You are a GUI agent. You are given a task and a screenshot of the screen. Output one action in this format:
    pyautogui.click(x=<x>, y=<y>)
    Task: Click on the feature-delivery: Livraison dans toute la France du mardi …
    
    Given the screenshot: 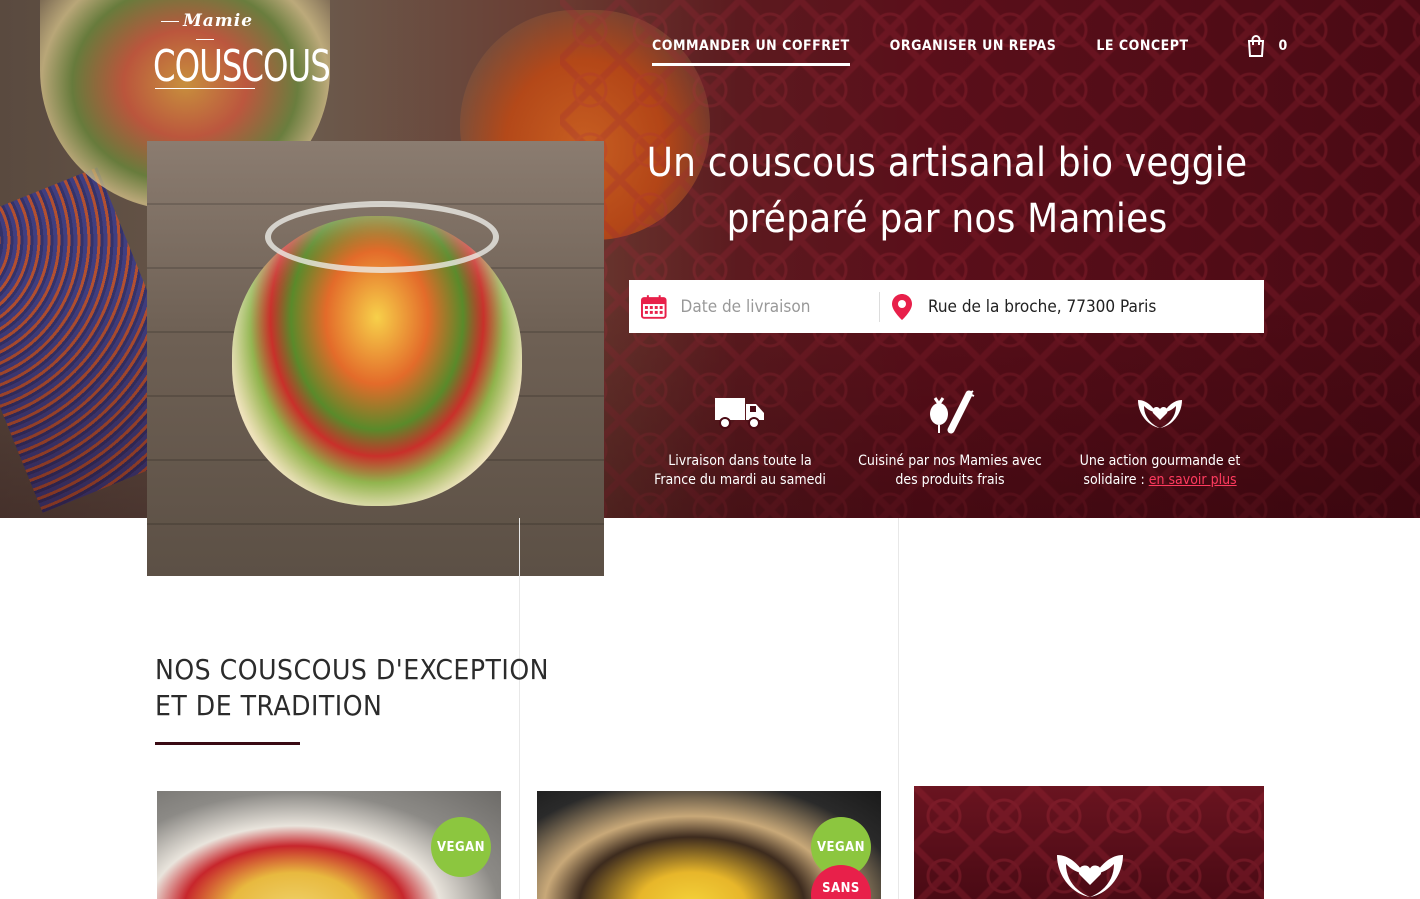 What is the action you would take?
    pyautogui.click(x=740, y=439)
    